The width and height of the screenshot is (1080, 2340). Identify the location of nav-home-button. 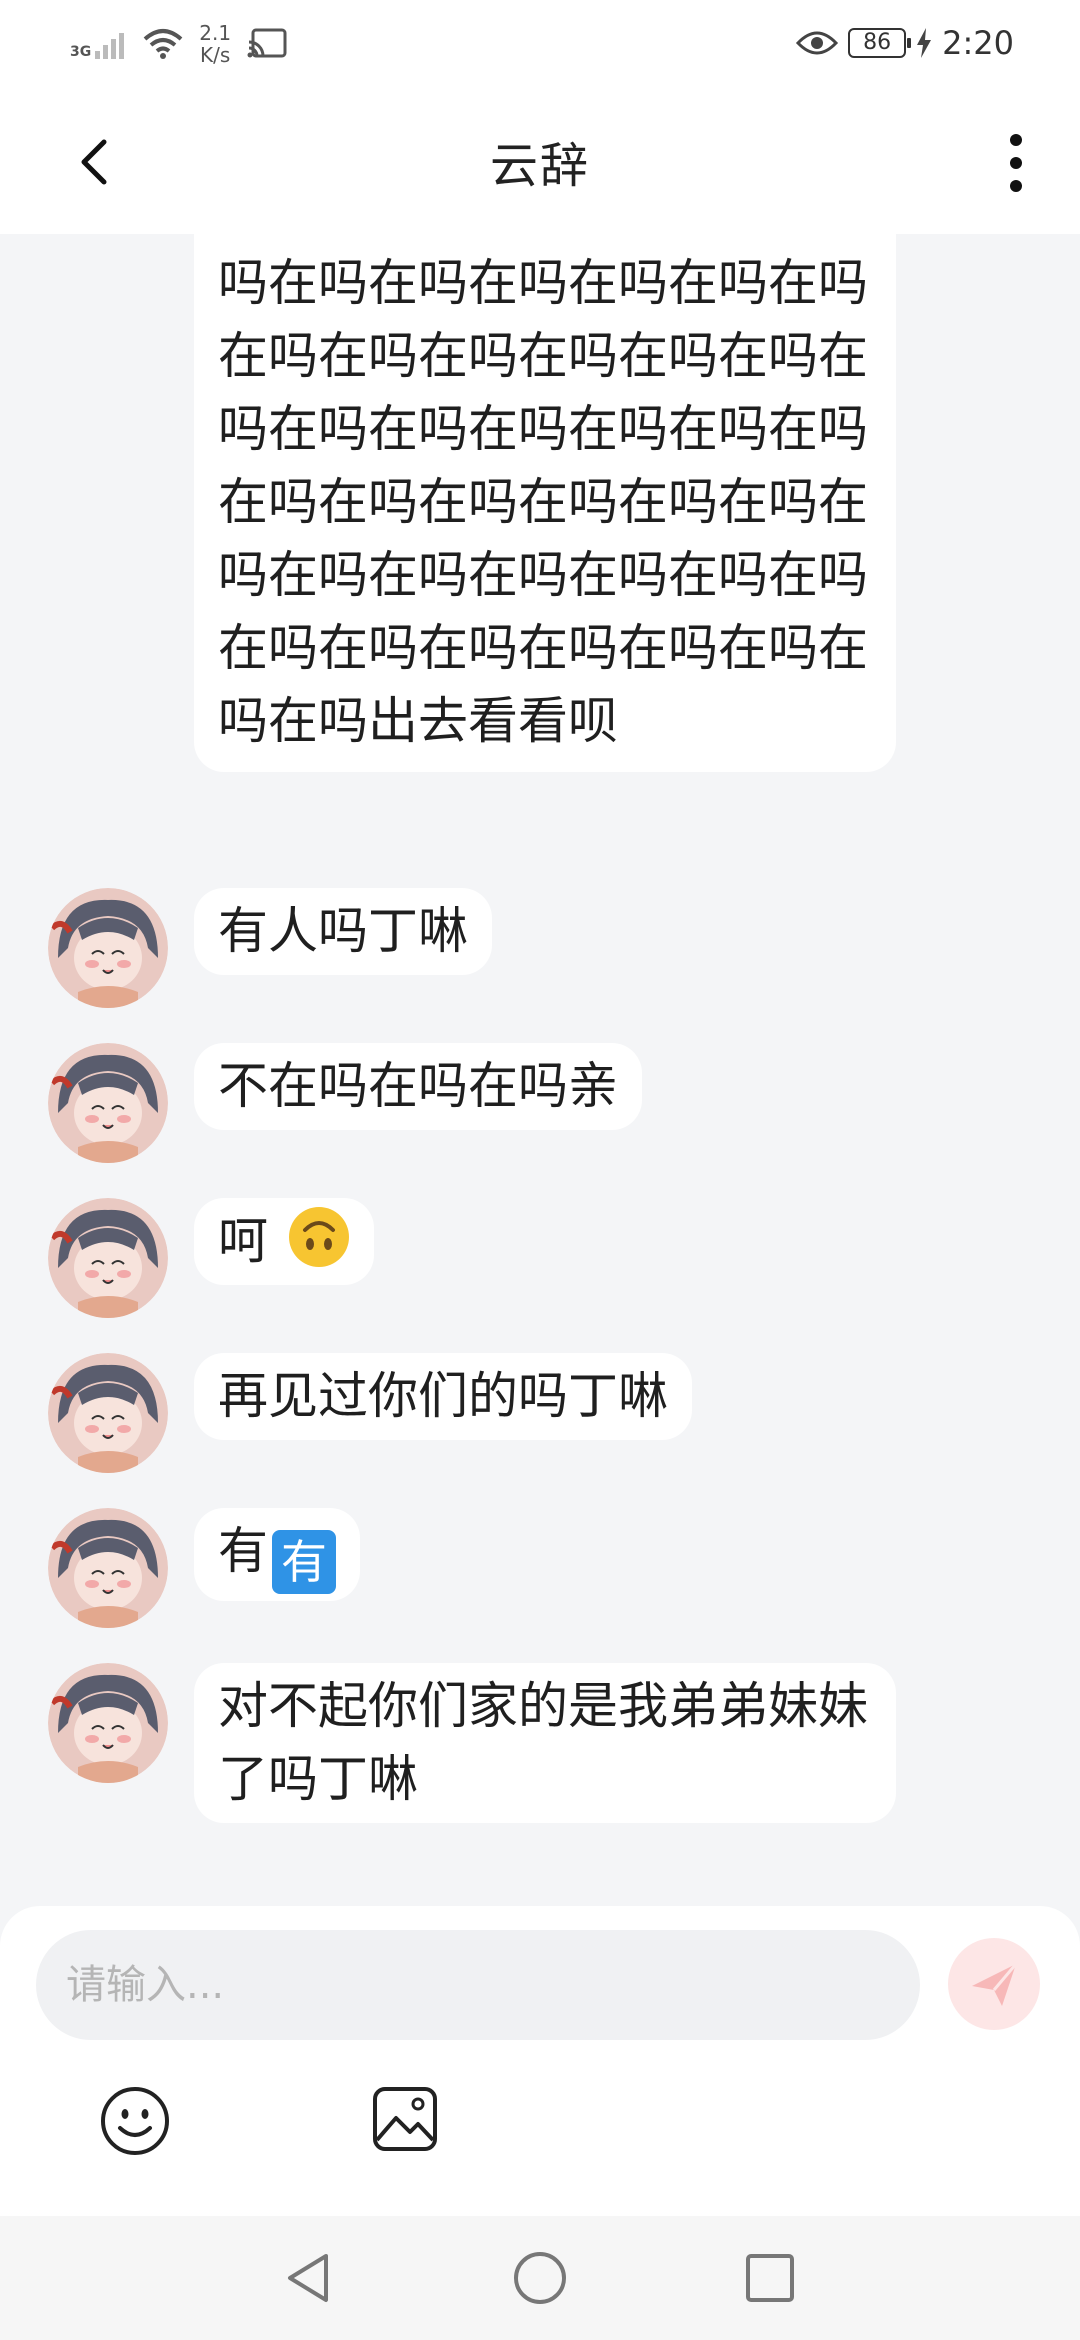
(540, 2278).